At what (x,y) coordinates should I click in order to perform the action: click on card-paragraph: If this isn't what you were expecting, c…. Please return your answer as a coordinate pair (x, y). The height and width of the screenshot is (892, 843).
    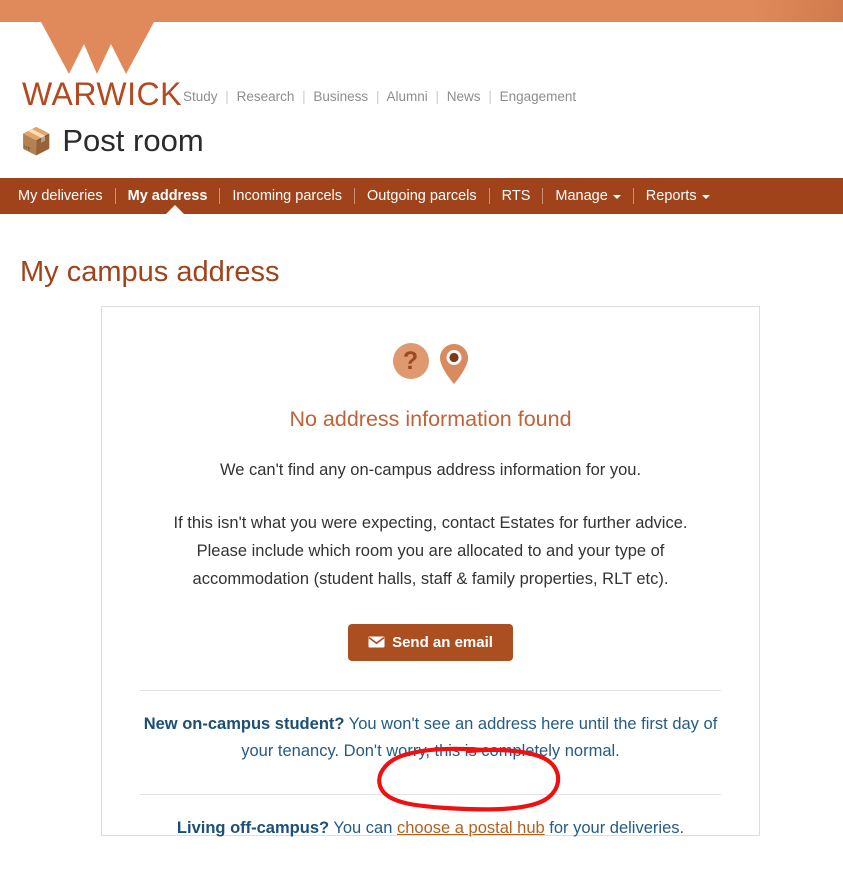
    Looking at the image, I should click on (430, 551).